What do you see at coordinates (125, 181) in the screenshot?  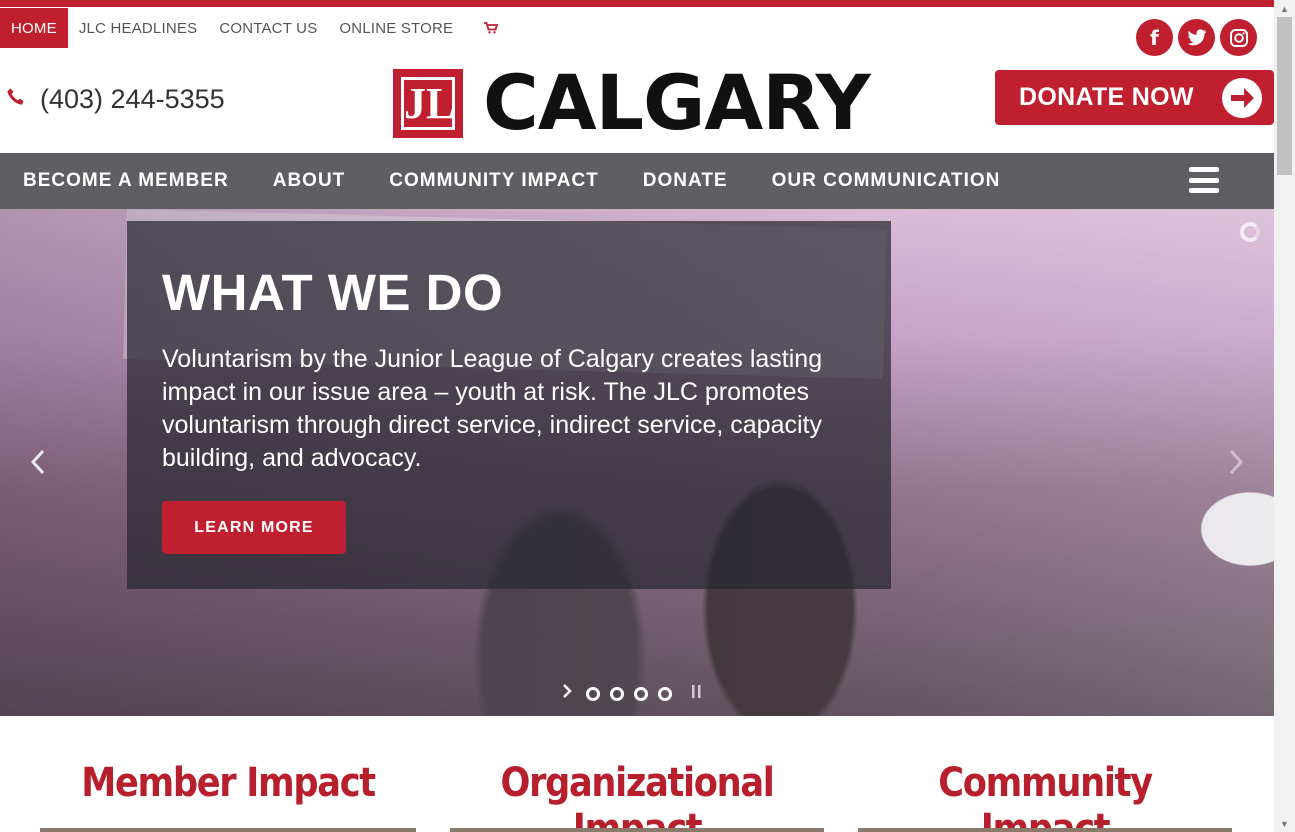 I see `nav-become-a-member: BECOME A MEMBER` at bounding box center [125, 181].